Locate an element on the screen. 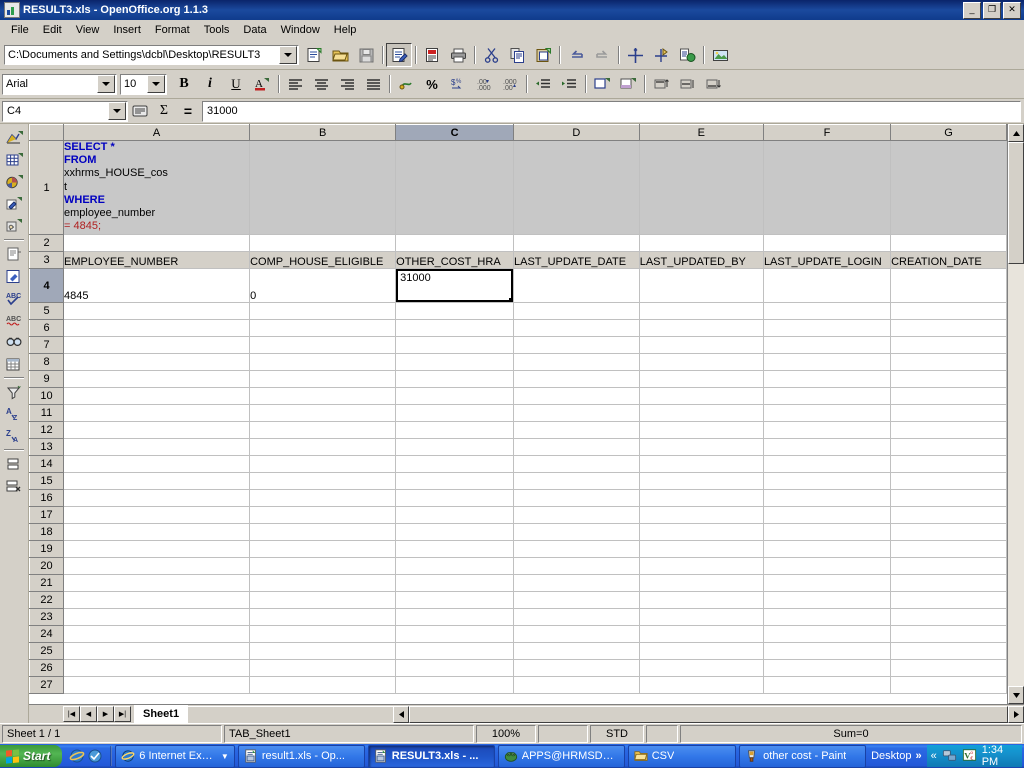  cell-e26 is located at coordinates (701, 668).